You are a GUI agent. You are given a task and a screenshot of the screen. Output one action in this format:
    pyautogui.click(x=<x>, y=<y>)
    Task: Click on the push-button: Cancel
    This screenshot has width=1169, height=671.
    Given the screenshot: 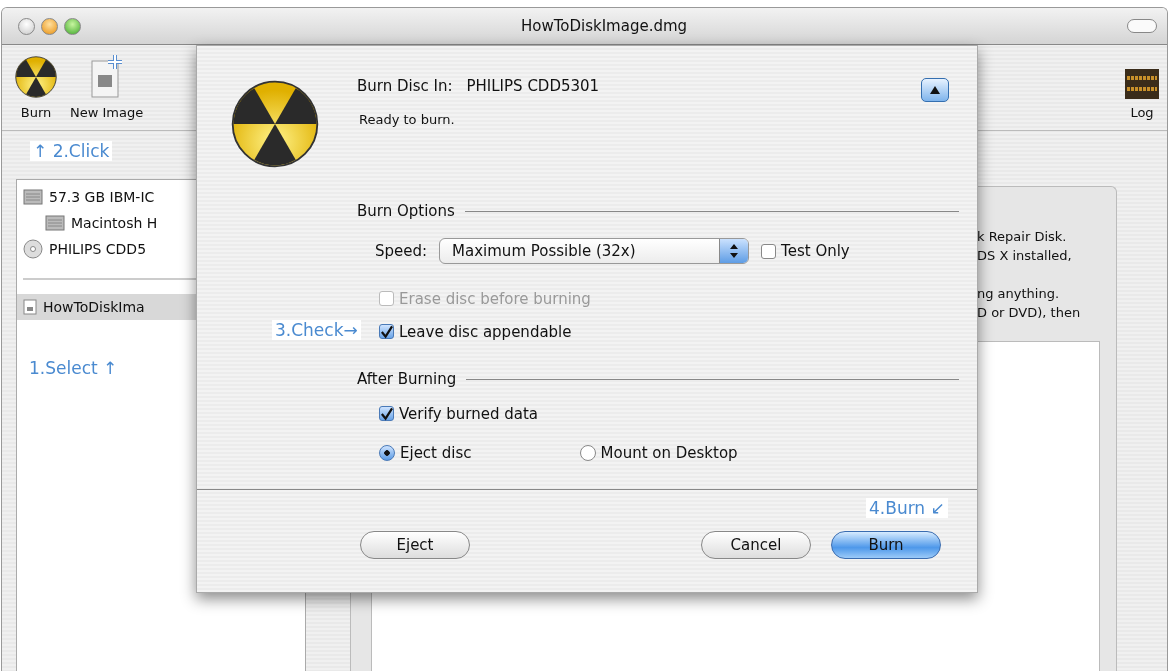 What is the action you would take?
    pyautogui.click(x=756, y=545)
    